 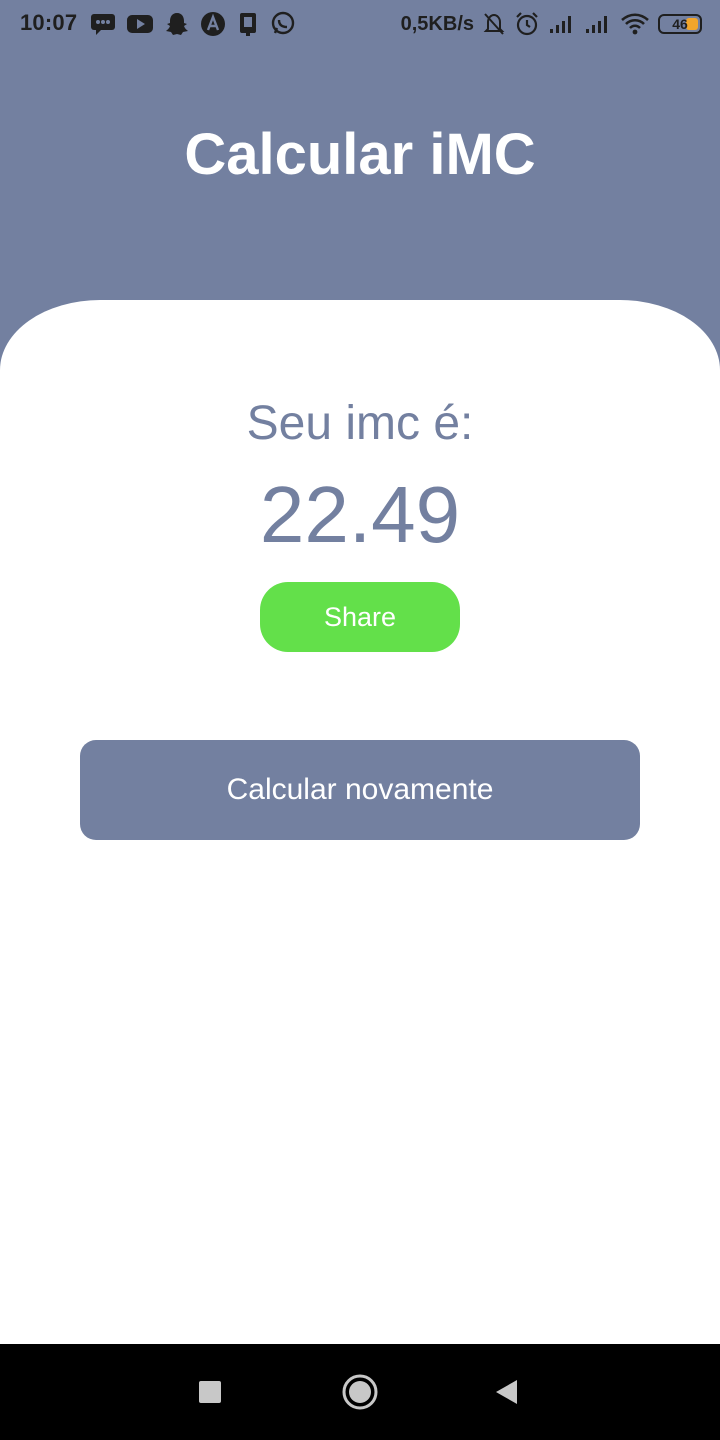 I want to click on result-label: Seu imc é:, so click(x=360, y=423).